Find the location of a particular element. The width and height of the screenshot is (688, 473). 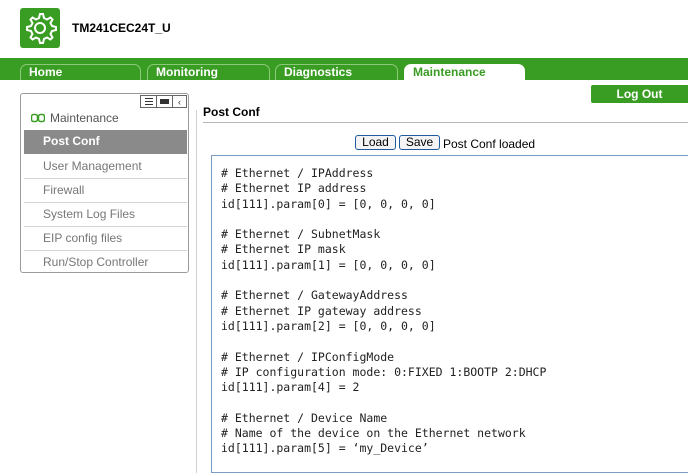

collapse-icon is located at coordinates (164, 101).